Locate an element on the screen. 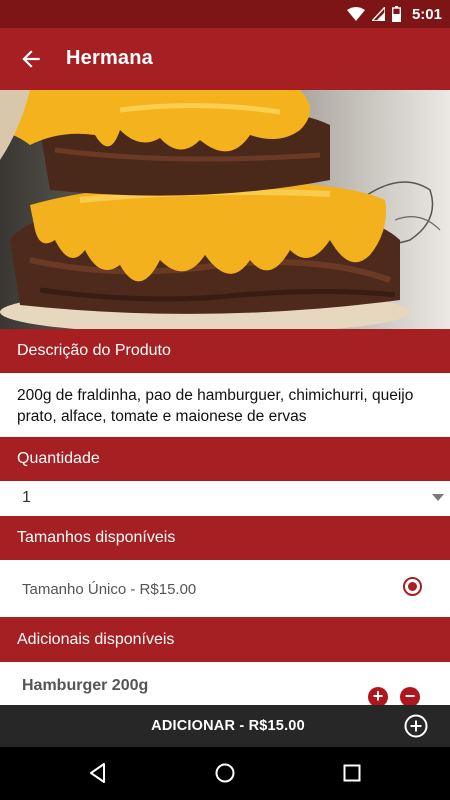  system-nav-bar is located at coordinates (225, 773).